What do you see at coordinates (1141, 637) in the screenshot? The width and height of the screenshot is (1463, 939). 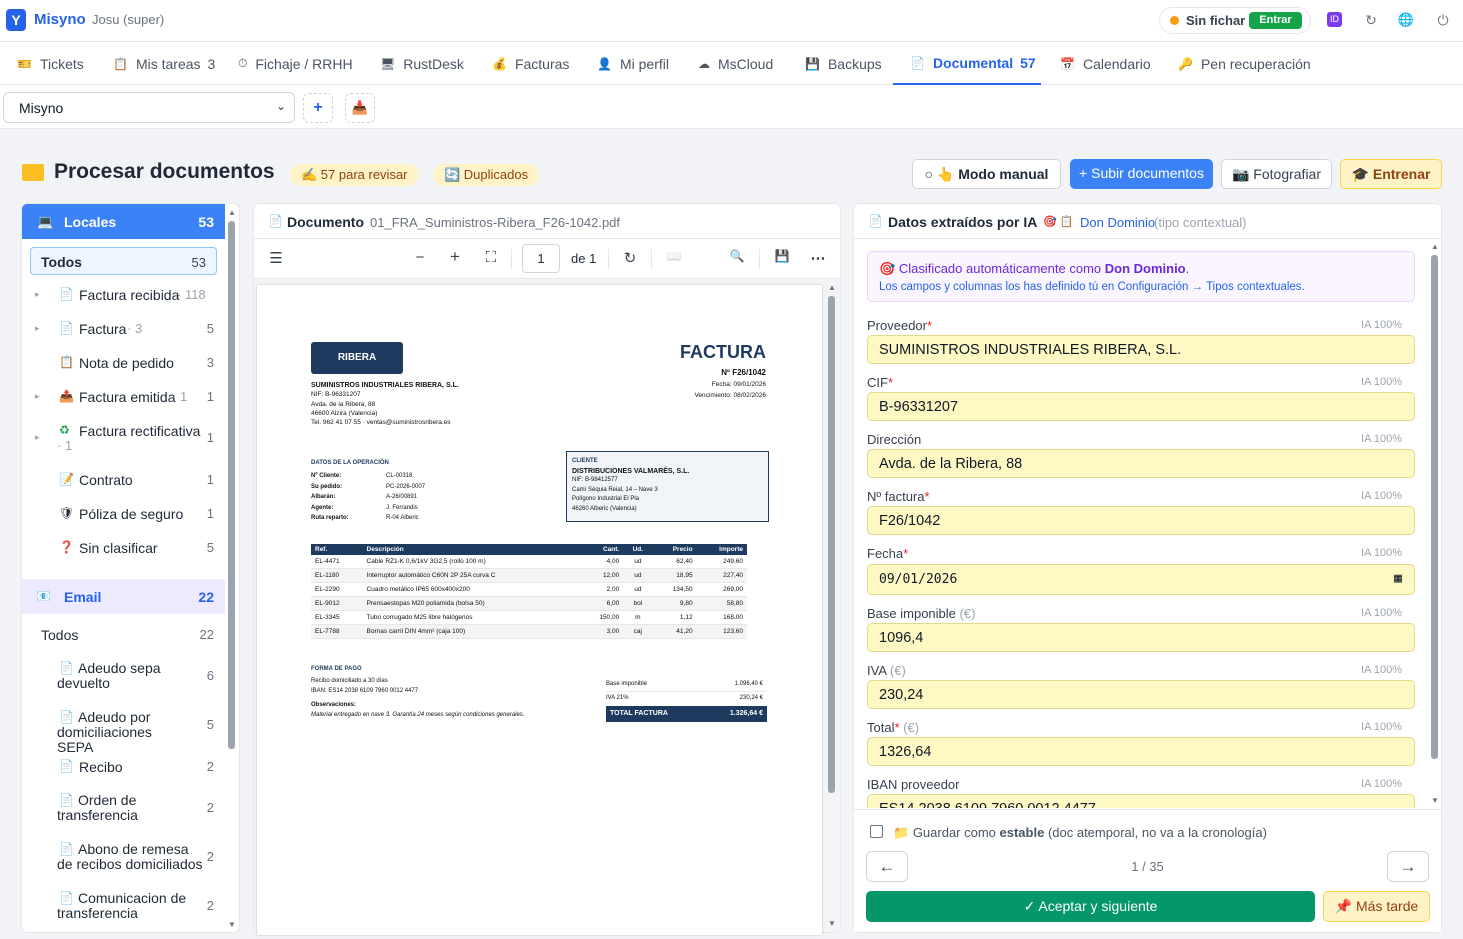 I see `base-imponible-input: 1096,4` at bounding box center [1141, 637].